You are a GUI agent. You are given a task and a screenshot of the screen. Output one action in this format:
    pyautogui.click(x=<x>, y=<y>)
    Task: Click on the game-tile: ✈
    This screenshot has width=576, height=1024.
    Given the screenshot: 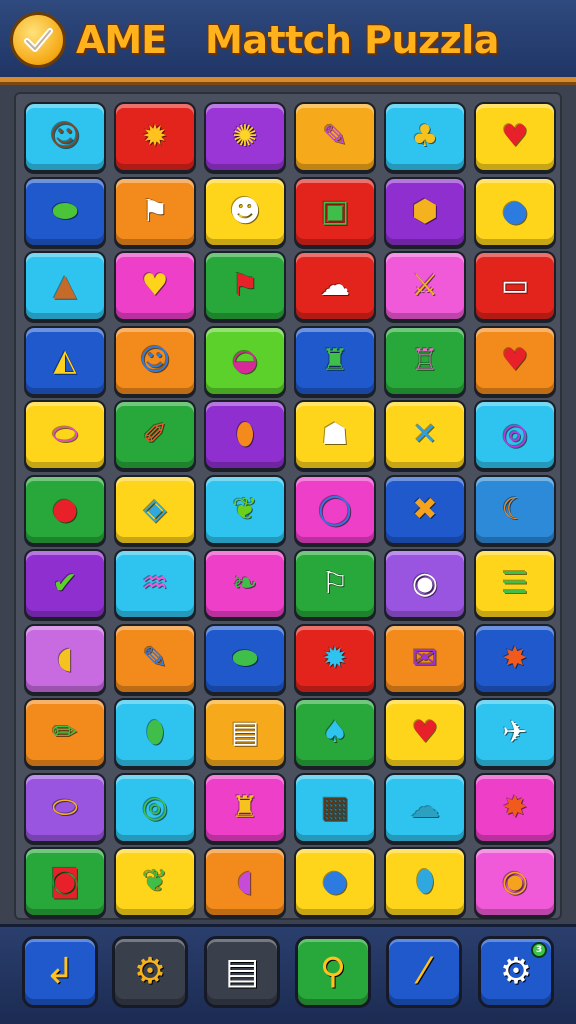 What is the action you would take?
    pyautogui.click(x=515, y=733)
    